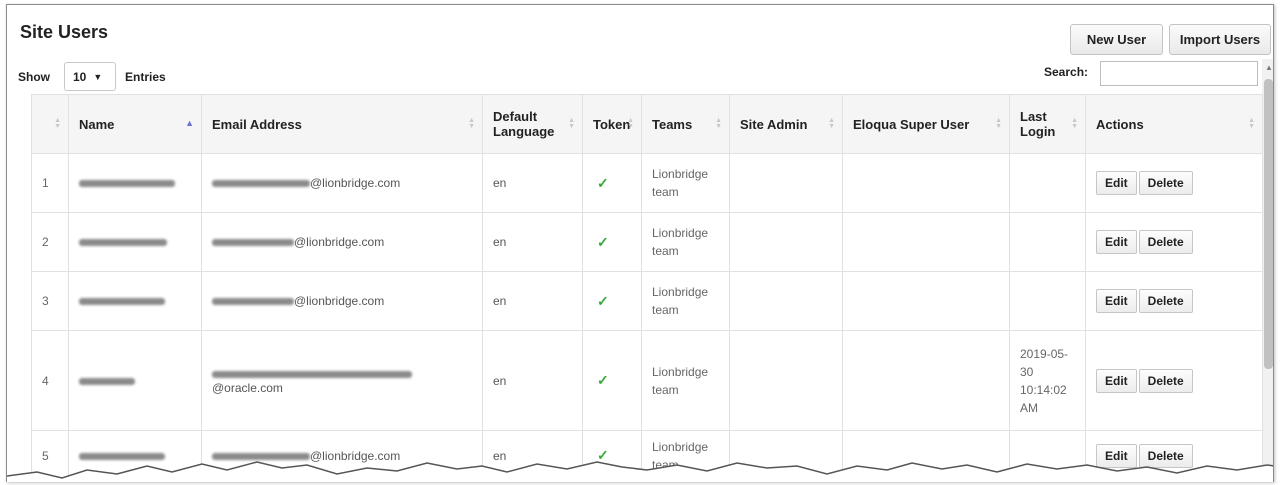 The width and height of the screenshot is (1282, 485). Describe the element at coordinates (50, 242) in the screenshot. I see `row-number: 2` at that location.